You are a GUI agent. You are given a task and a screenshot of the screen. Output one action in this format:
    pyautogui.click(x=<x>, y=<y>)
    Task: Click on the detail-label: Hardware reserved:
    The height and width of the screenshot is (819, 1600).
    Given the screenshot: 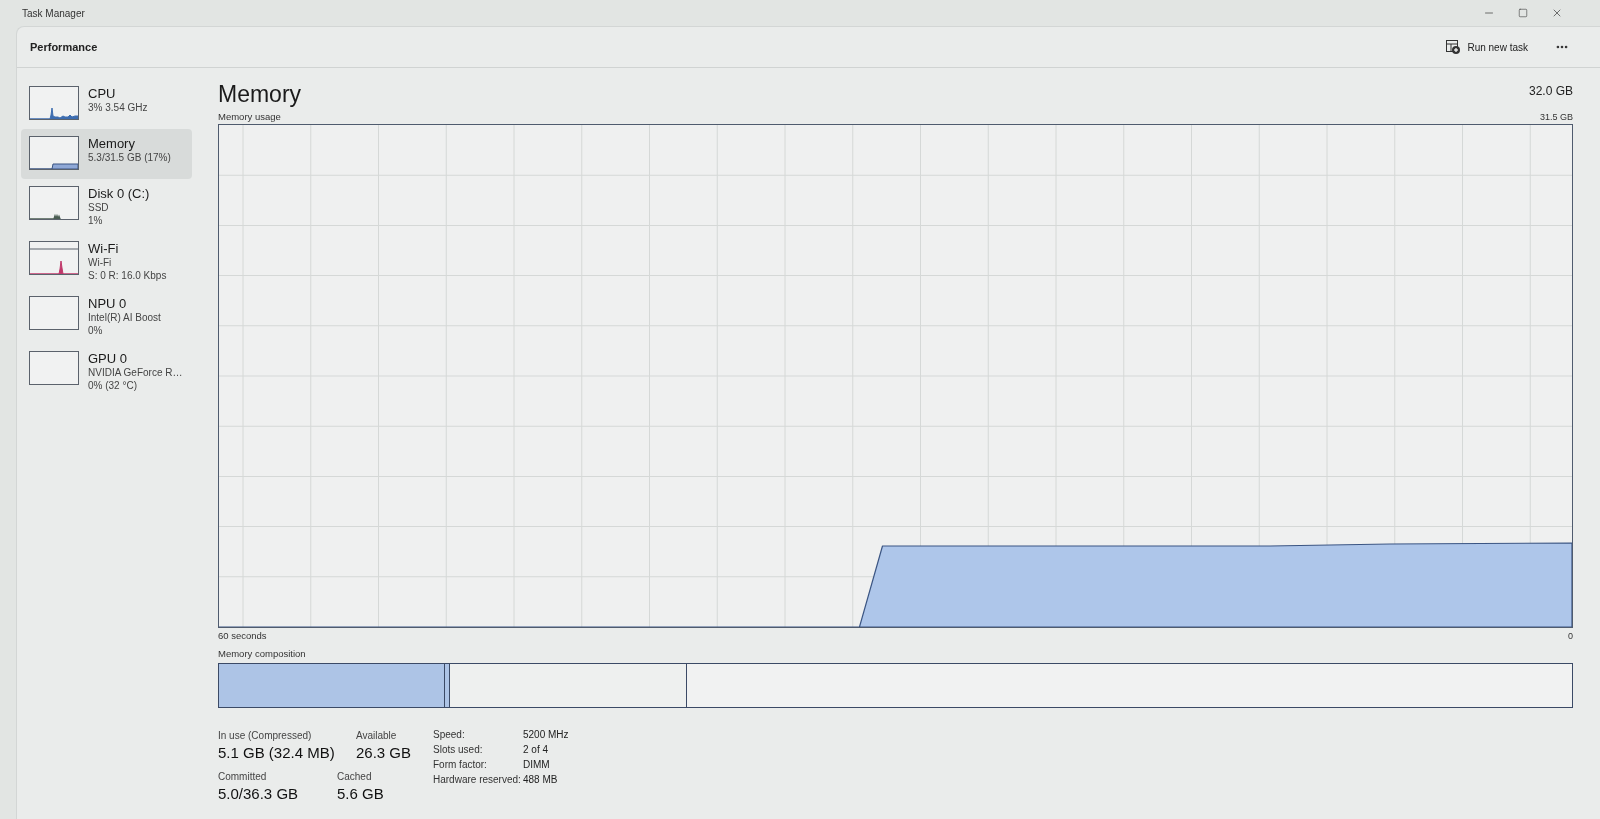 What is the action you would take?
    pyautogui.click(x=477, y=779)
    